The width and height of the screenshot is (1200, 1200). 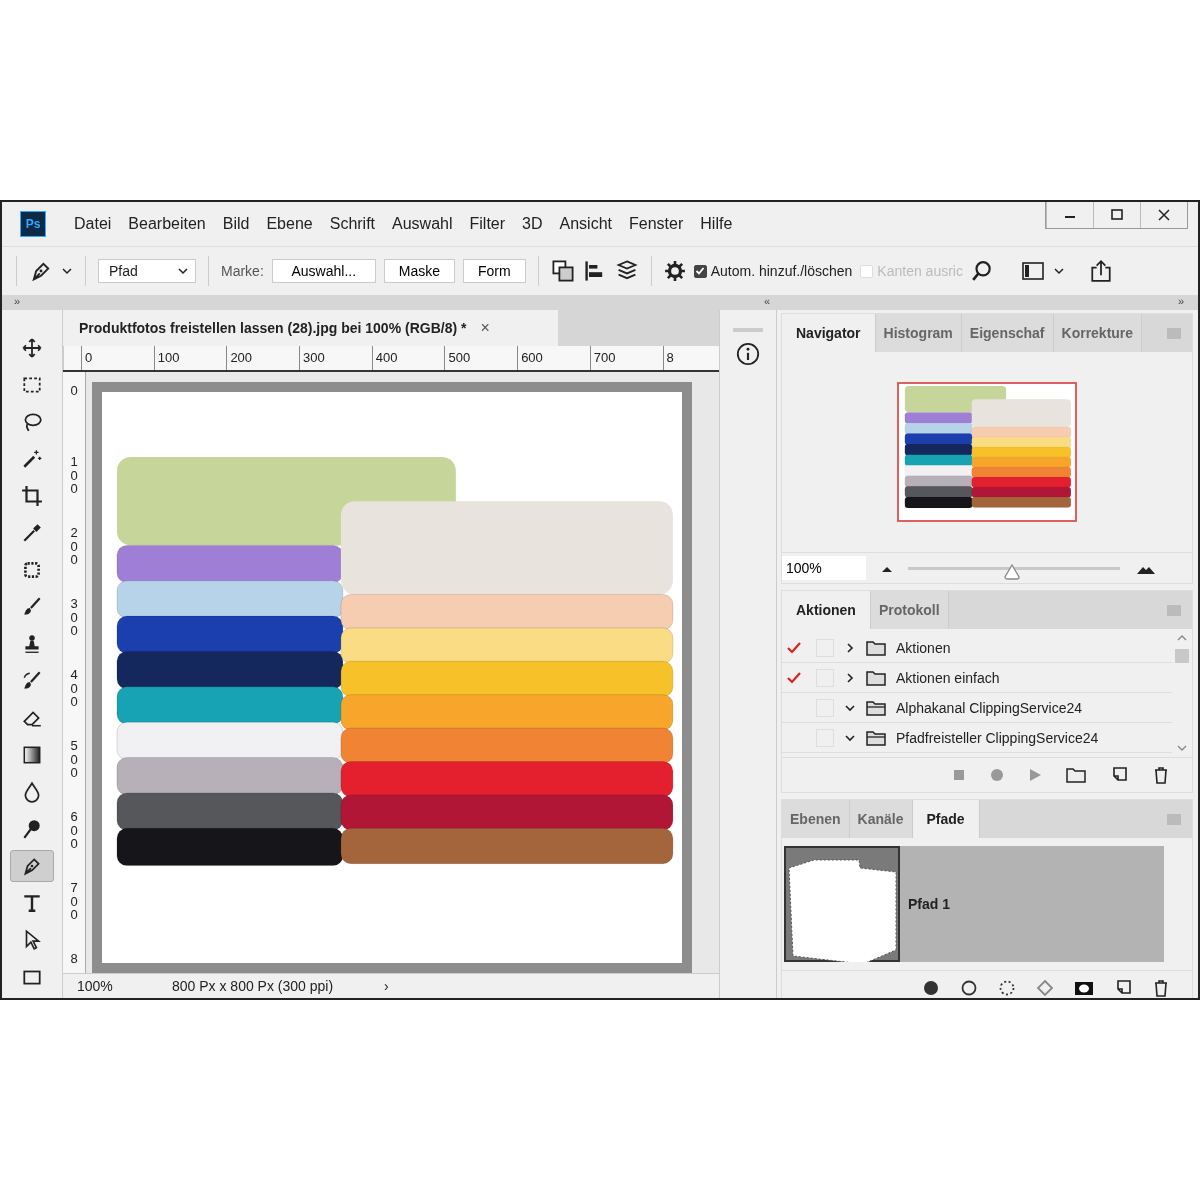 I want to click on workspace-icon, so click(x=1032, y=271).